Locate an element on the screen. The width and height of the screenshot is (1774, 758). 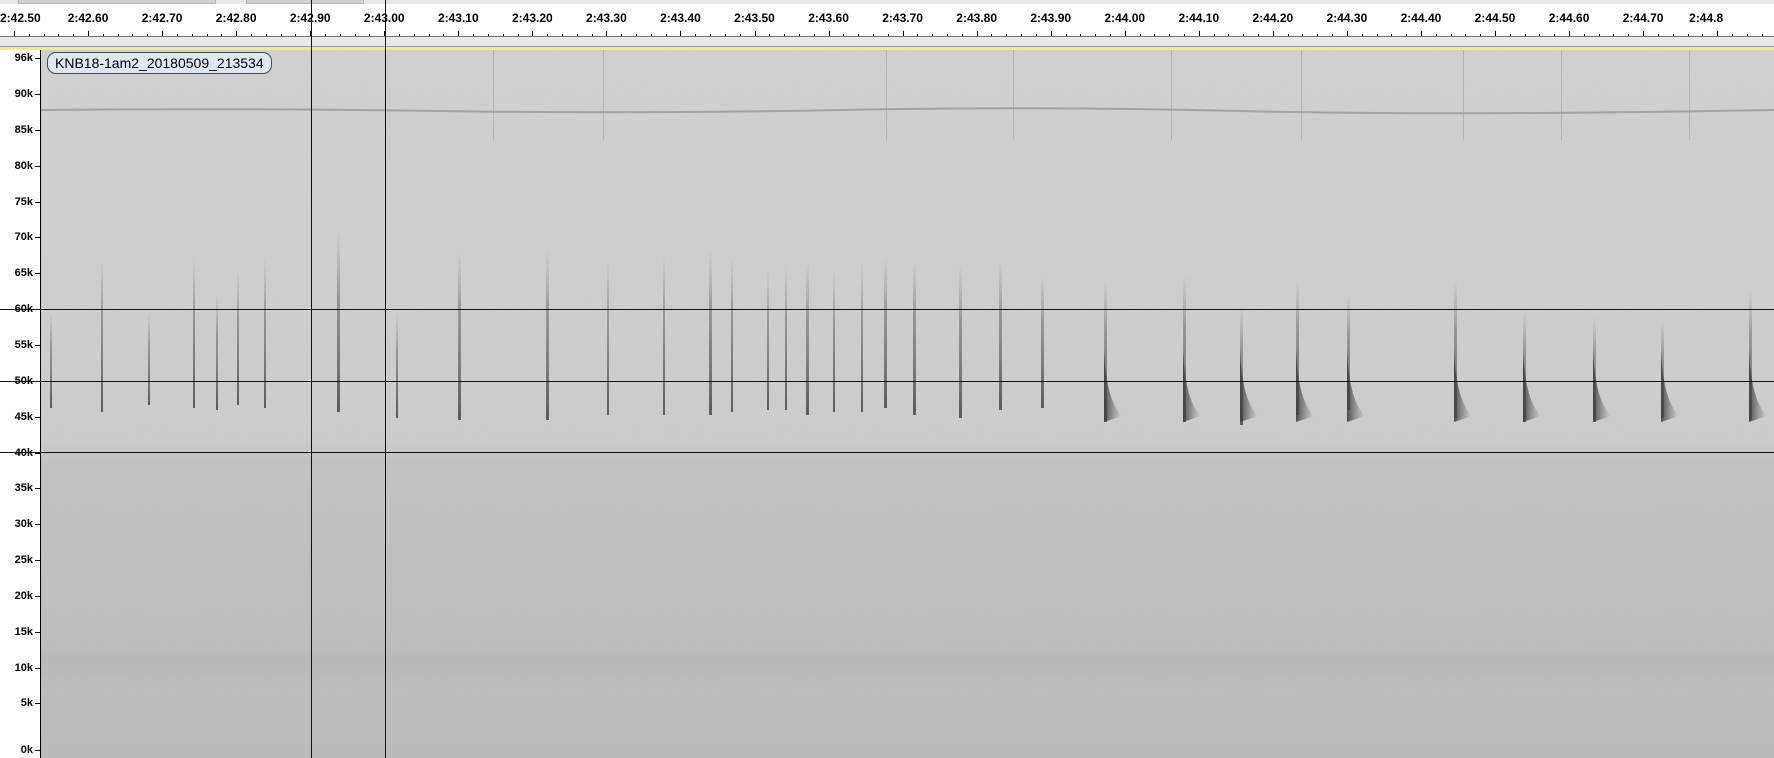
frequency-label: 70k is located at coordinates (23, 237).